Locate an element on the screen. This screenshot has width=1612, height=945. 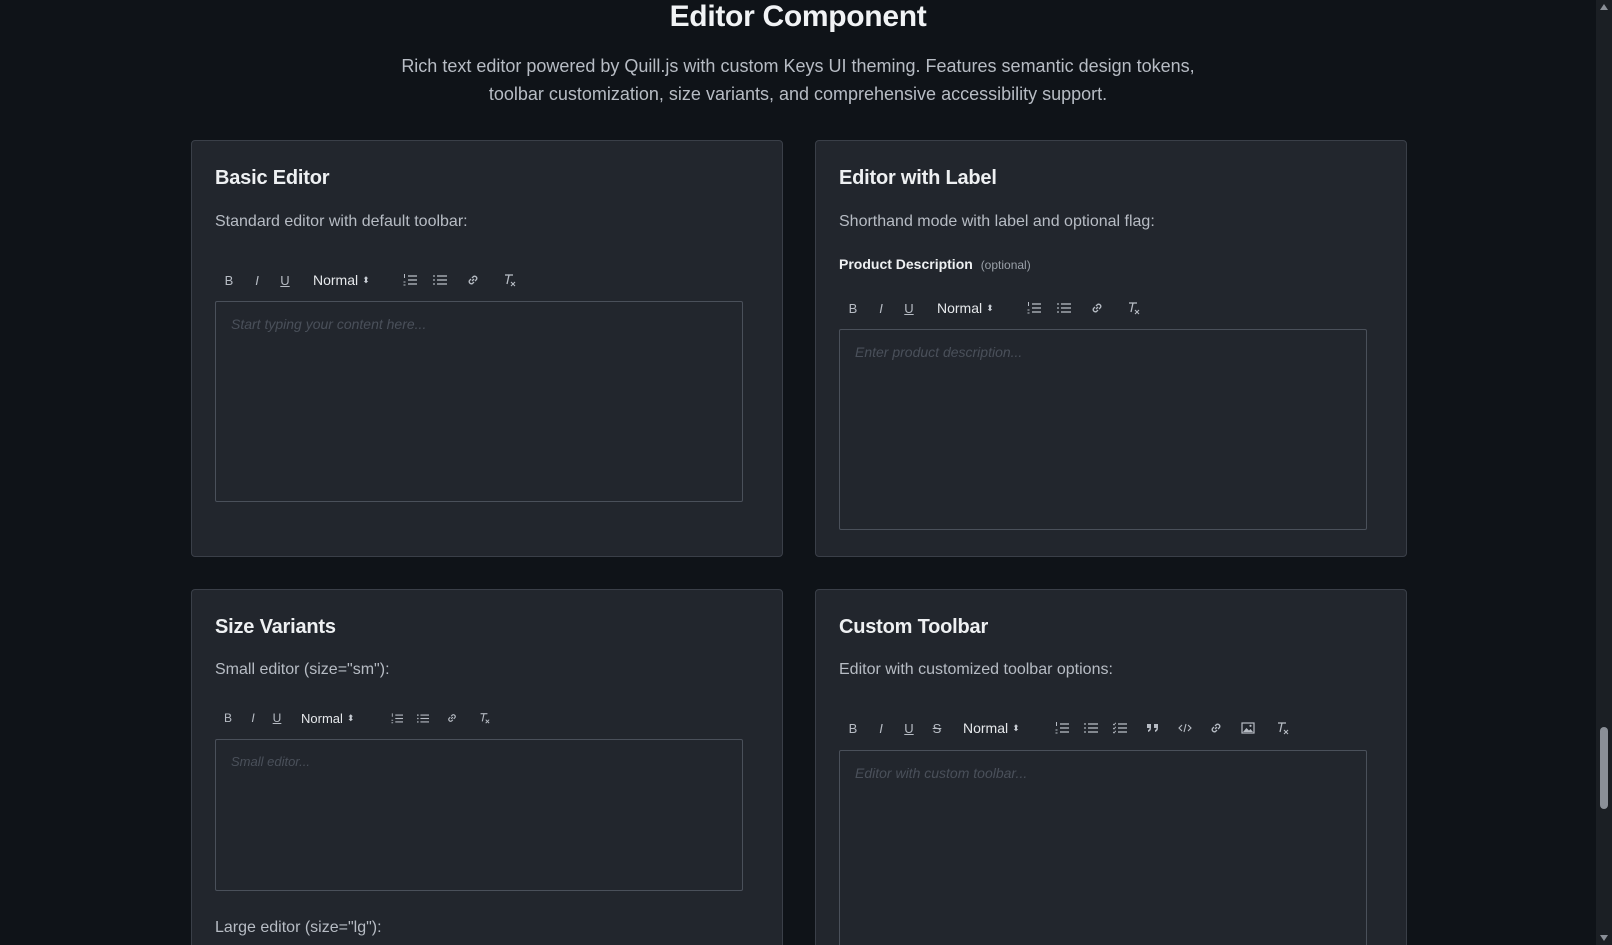
checklist-button is located at coordinates (1119, 728).